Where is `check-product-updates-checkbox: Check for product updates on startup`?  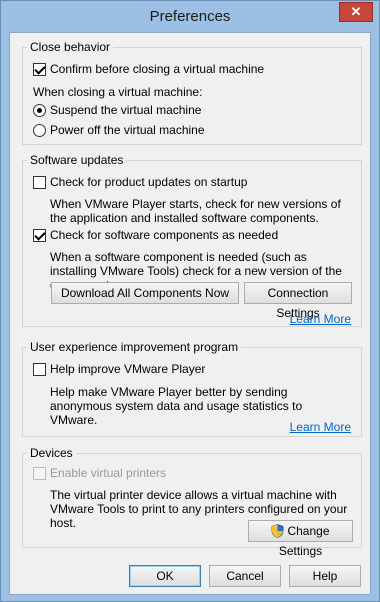 check-product-updates-checkbox: Check for product updates on startup is located at coordinates (140, 182).